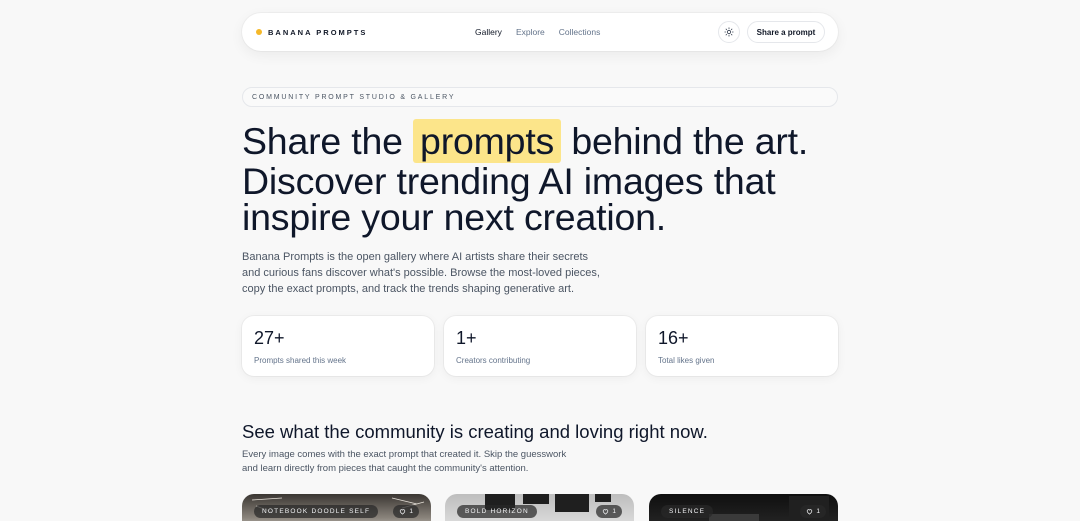 The width and height of the screenshot is (1080, 521). Describe the element at coordinates (580, 32) in the screenshot. I see `nav-link-collections: Collections` at that location.